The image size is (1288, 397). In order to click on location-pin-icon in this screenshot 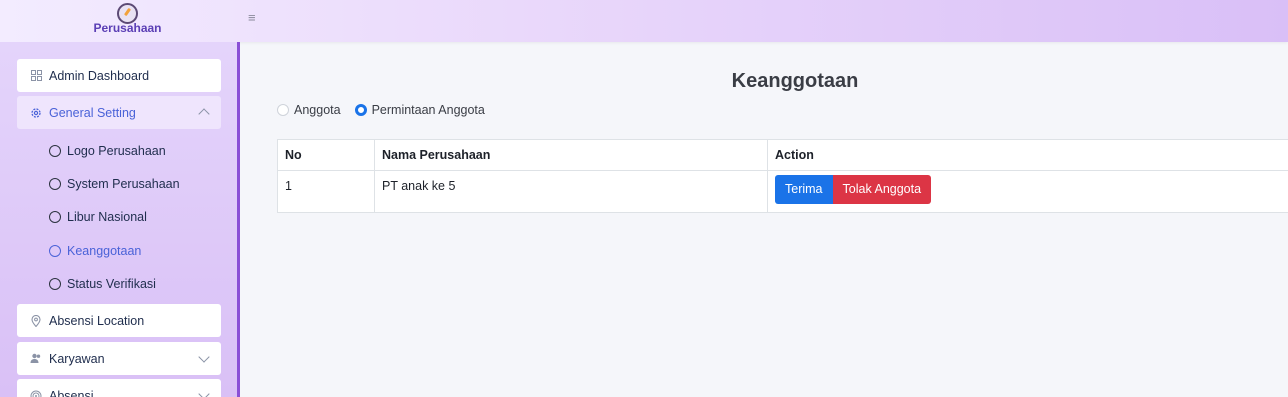, I will do `click(36, 320)`.